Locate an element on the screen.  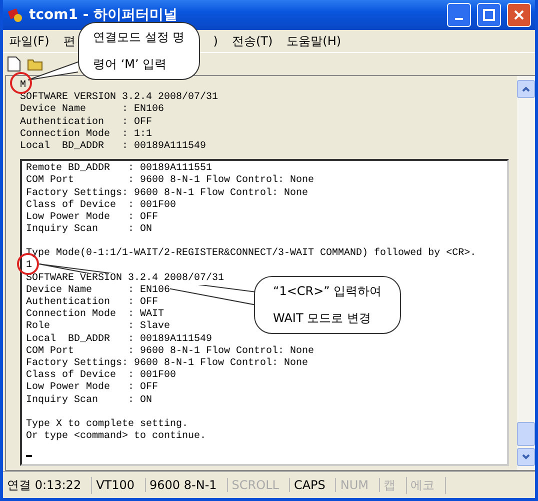
folder-icon is located at coordinates (36, 64).